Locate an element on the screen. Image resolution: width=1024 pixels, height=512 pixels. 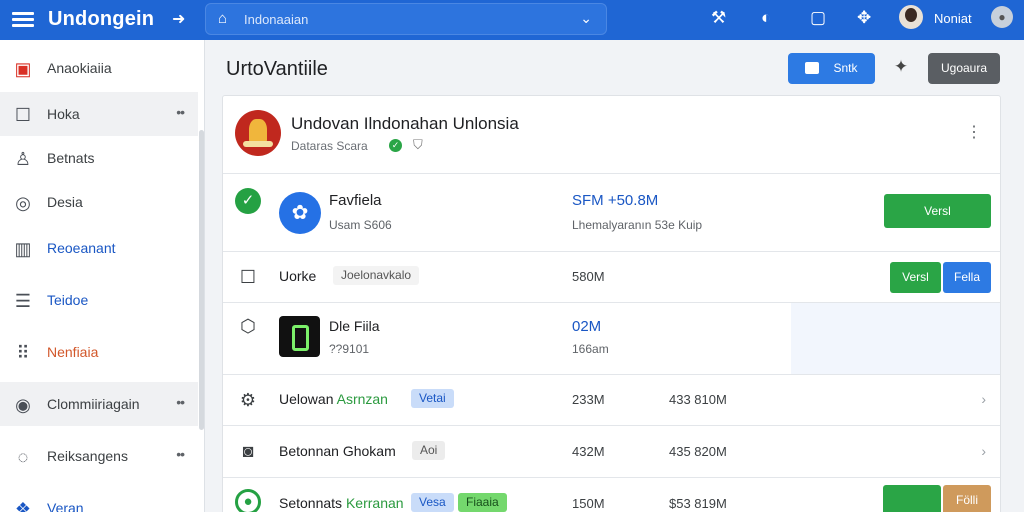
flag-icon: ▣ is located at coordinates (23, 69).